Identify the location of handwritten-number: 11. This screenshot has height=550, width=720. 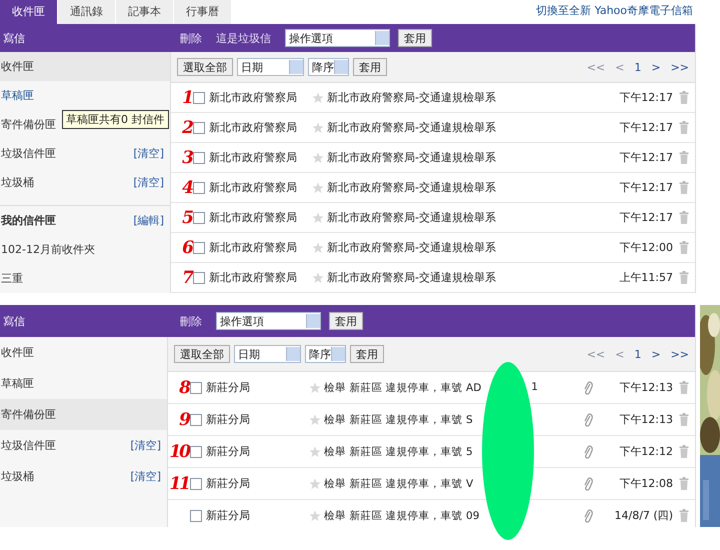
(179, 484).